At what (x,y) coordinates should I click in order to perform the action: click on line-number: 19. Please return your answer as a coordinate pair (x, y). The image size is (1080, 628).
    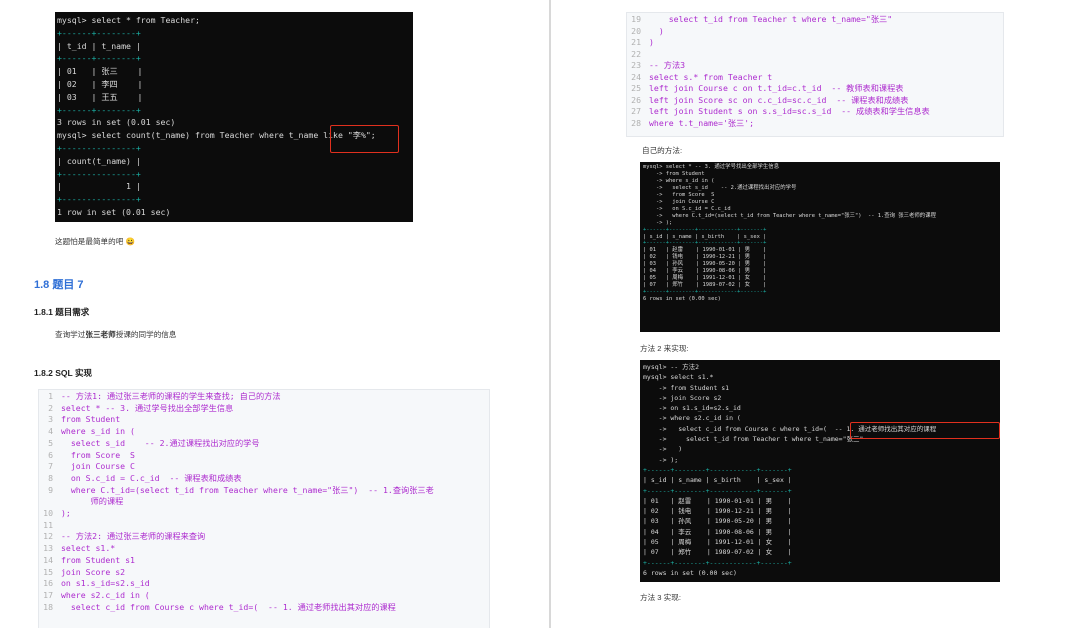
    Looking at the image, I should click on (636, 19).